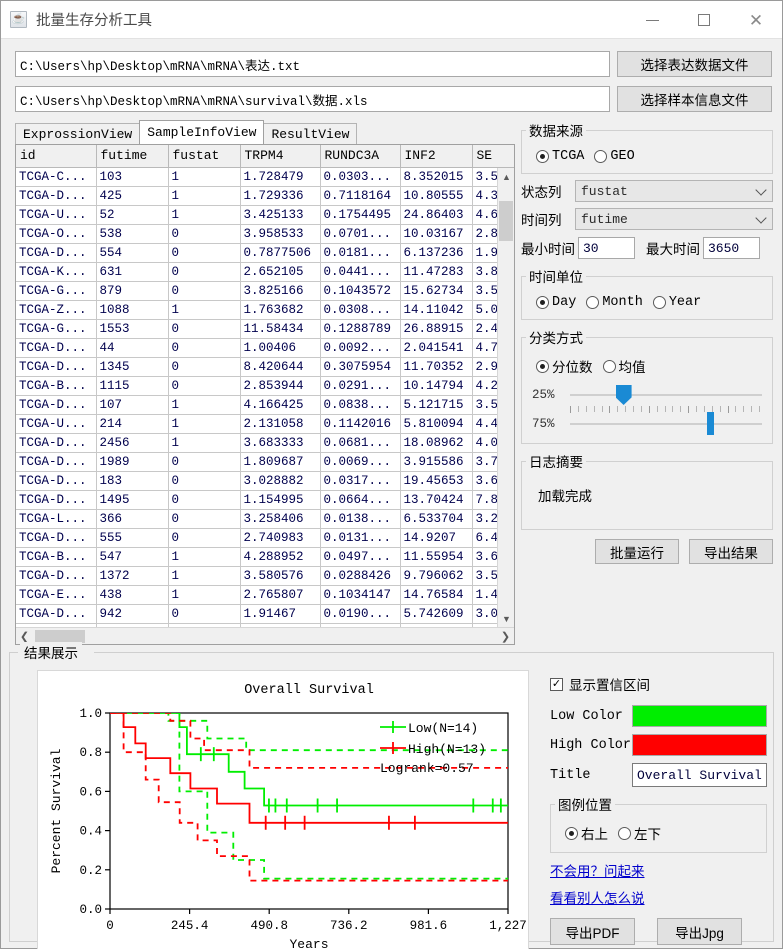 This screenshot has height=949, width=783. What do you see at coordinates (493, 156) in the screenshot?
I see `column-header-se: SE` at bounding box center [493, 156].